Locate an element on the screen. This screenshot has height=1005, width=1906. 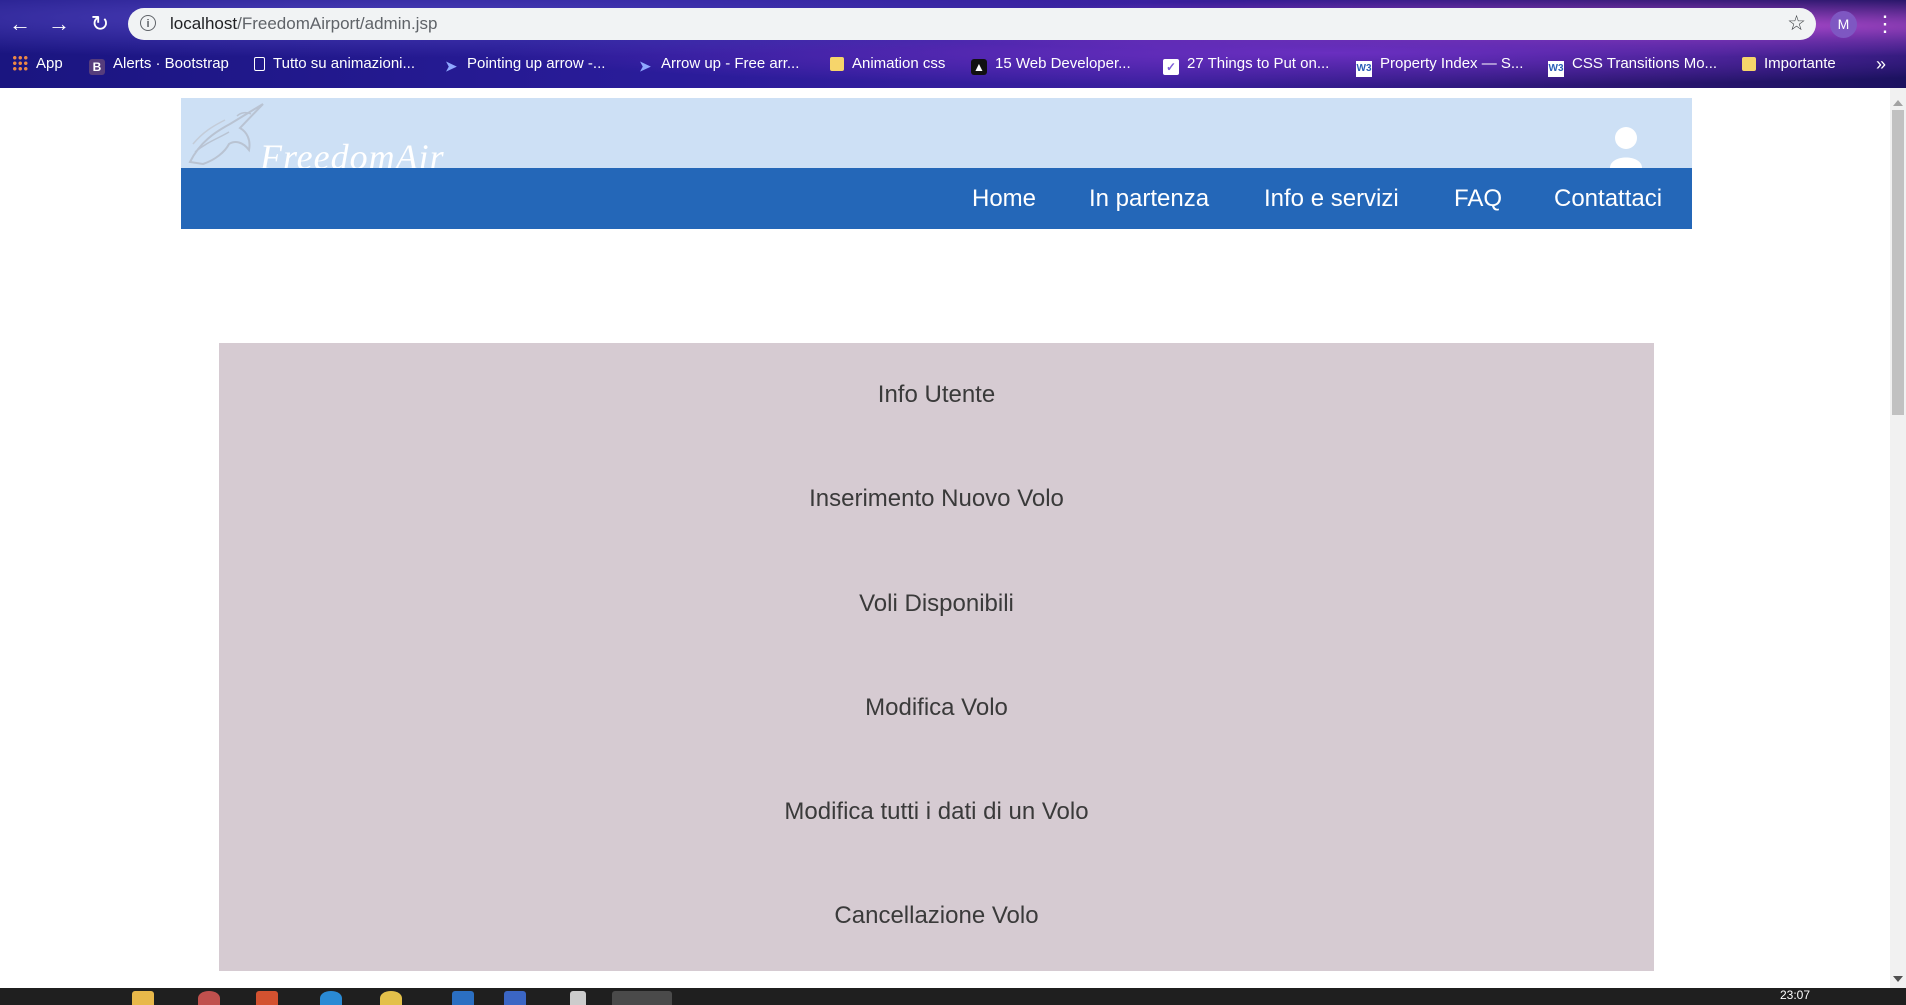
url-host: localhost is located at coordinates (204, 23).